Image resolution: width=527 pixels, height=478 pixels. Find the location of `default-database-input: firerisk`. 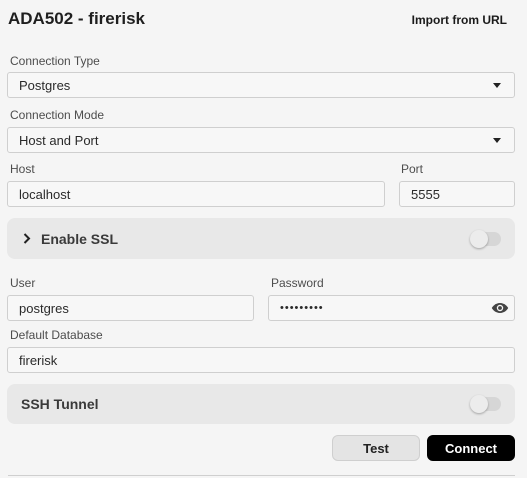

default-database-input: firerisk is located at coordinates (261, 360).